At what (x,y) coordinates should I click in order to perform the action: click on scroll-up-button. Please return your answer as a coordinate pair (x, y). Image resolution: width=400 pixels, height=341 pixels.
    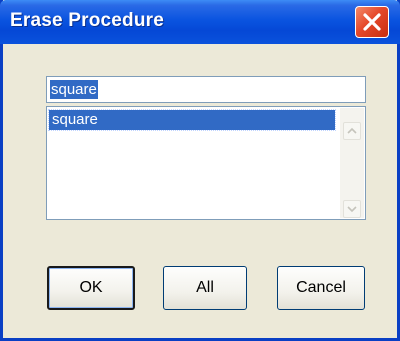
    Looking at the image, I should click on (352, 131).